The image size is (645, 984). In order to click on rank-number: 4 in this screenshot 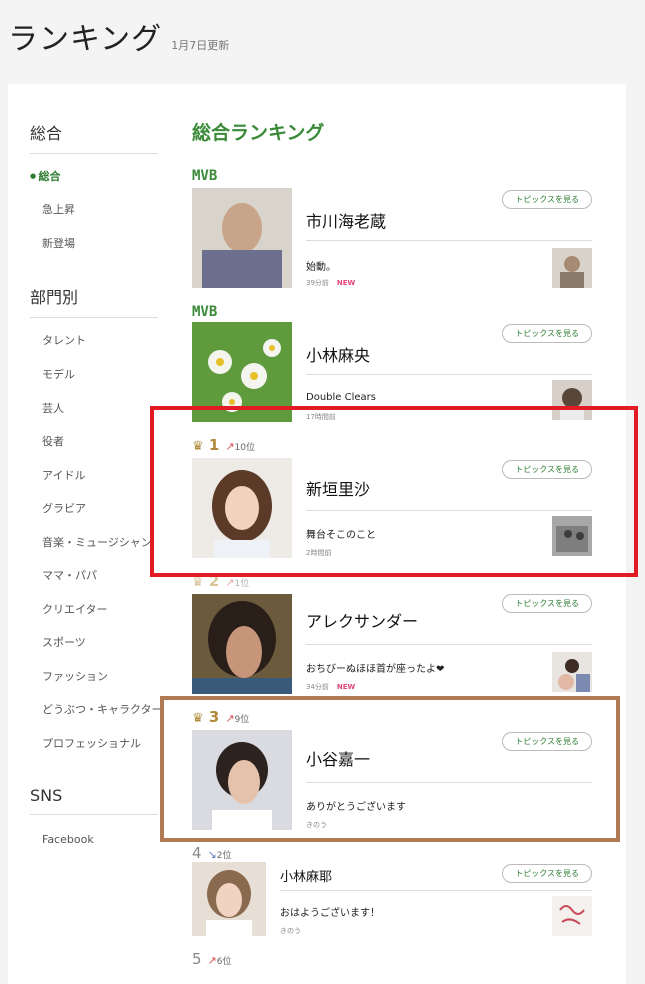, I will do `click(197, 853)`.